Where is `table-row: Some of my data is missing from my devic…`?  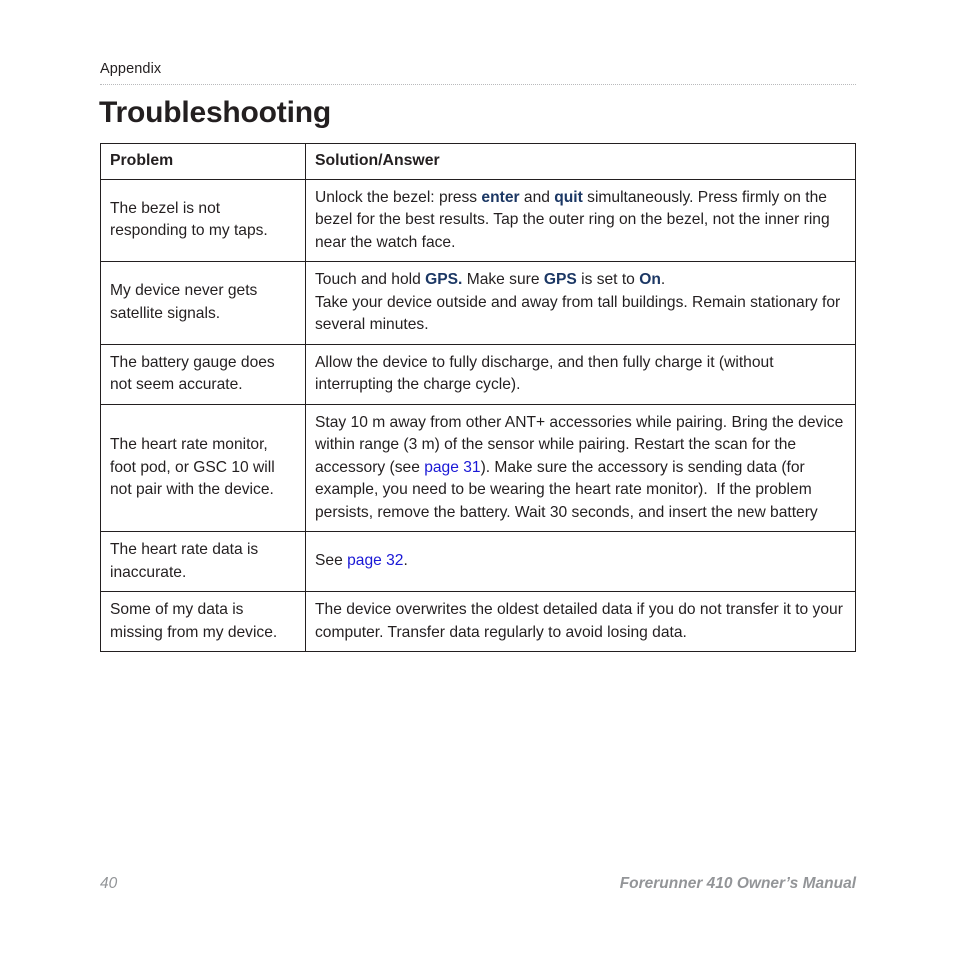 table-row: Some of my data is missing from my devic… is located at coordinates (478, 621).